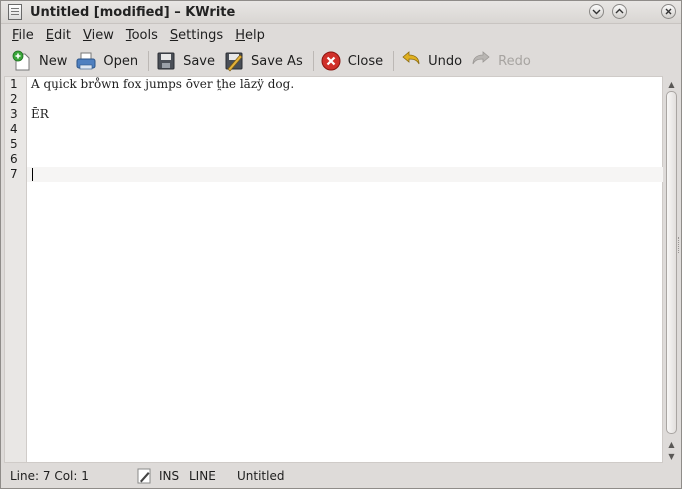 The width and height of the screenshot is (682, 489). What do you see at coordinates (14, 144) in the screenshot?
I see `line-number: 5` at bounding box center [14, 144].